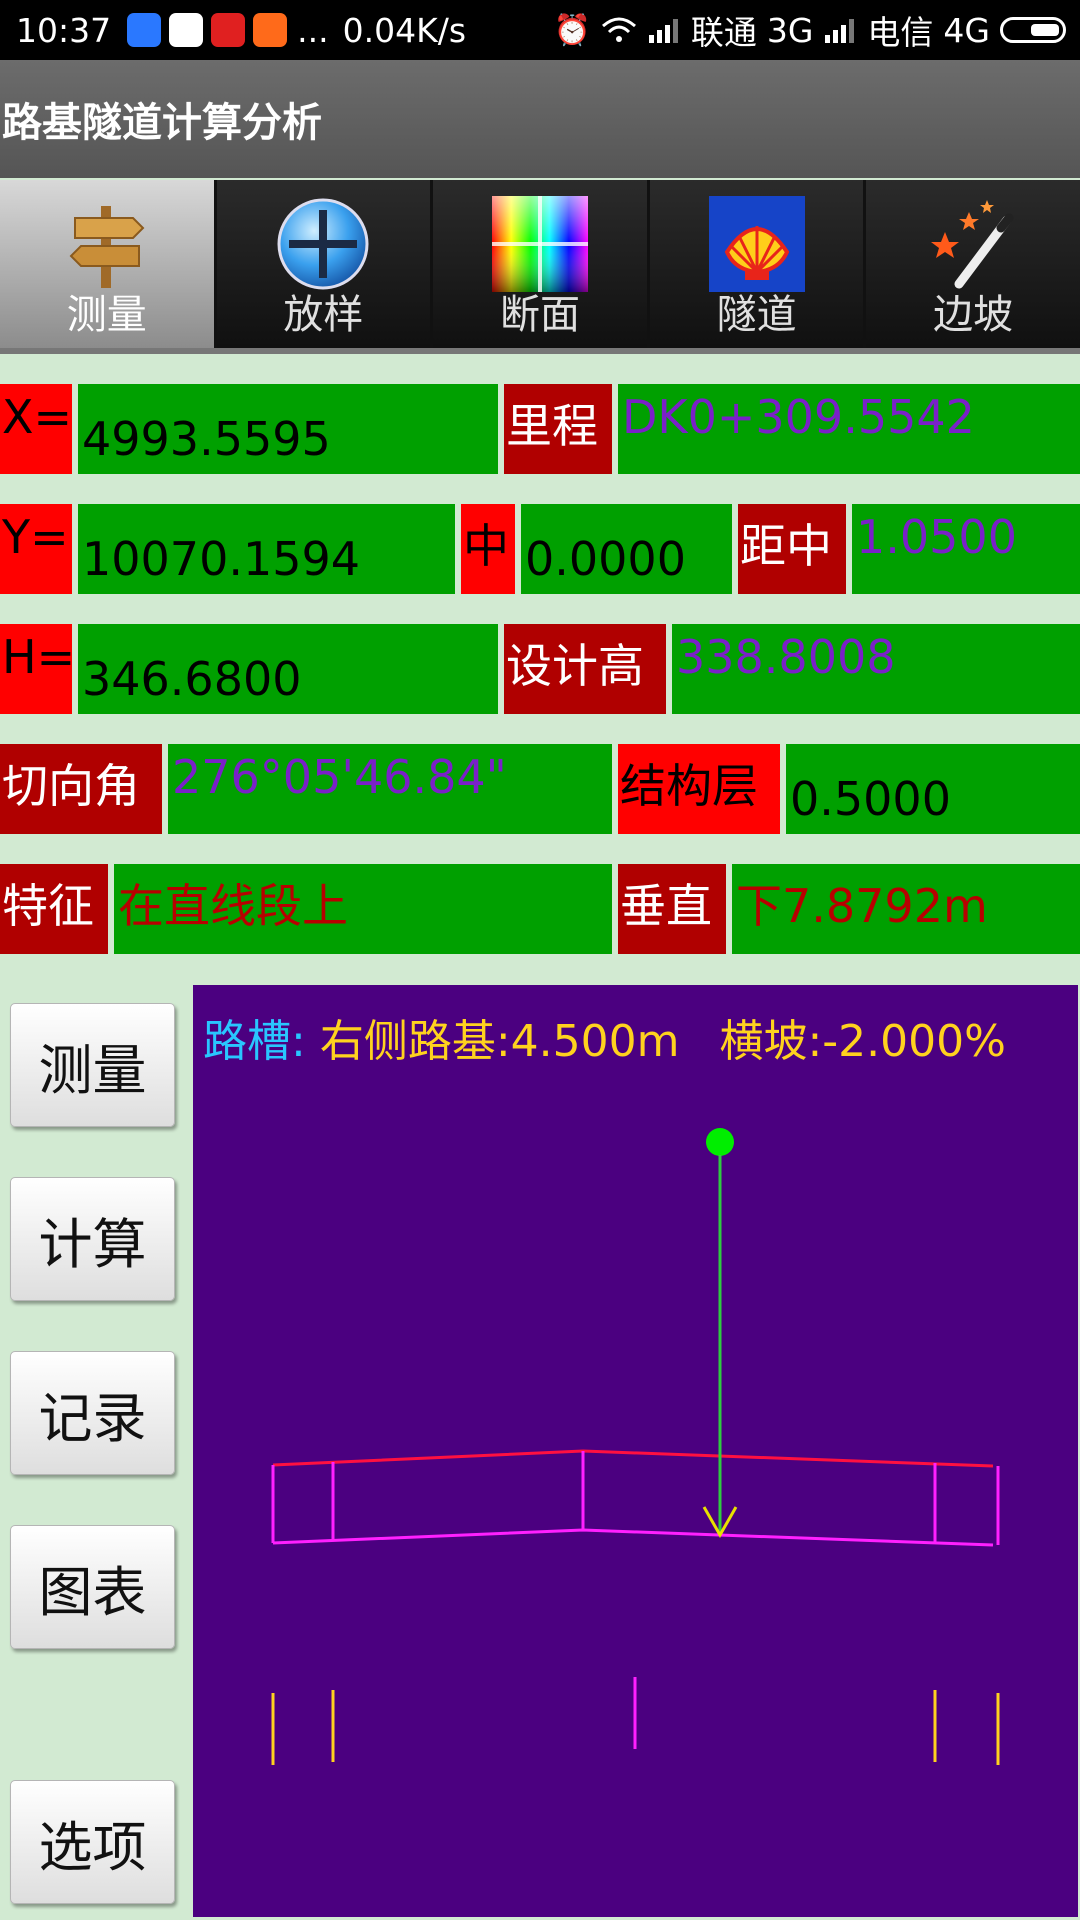 Image resolution: width=1080 pixels, height=1920 pixels. What do you see at coordinates (540, 119) in the screenshot?
I see `app-title-bar: 路基隧道计算分析` at bounding box center [540, 119].